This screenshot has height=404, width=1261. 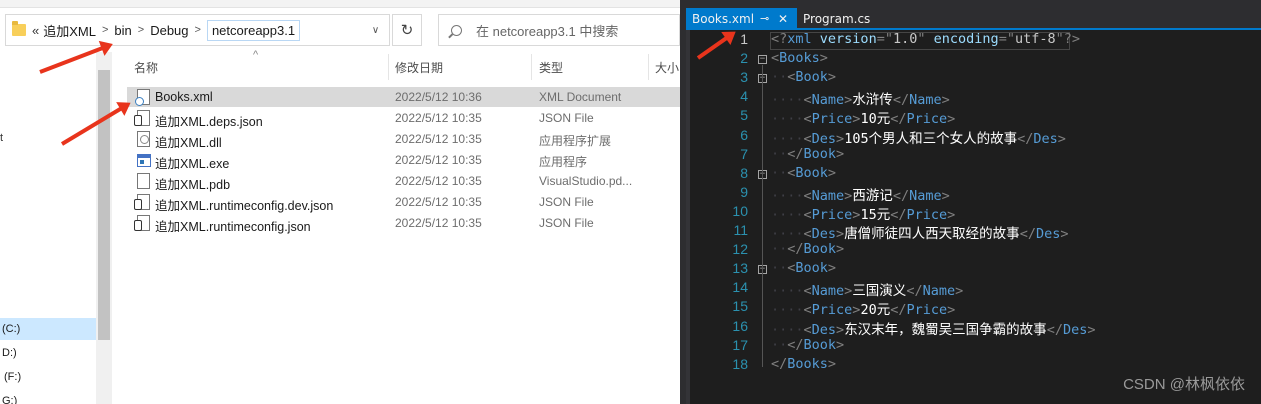 I want to click on address-bar: « 追加XML > bin > Debug > netcoreapp3.1, so click(x=197, y=30).